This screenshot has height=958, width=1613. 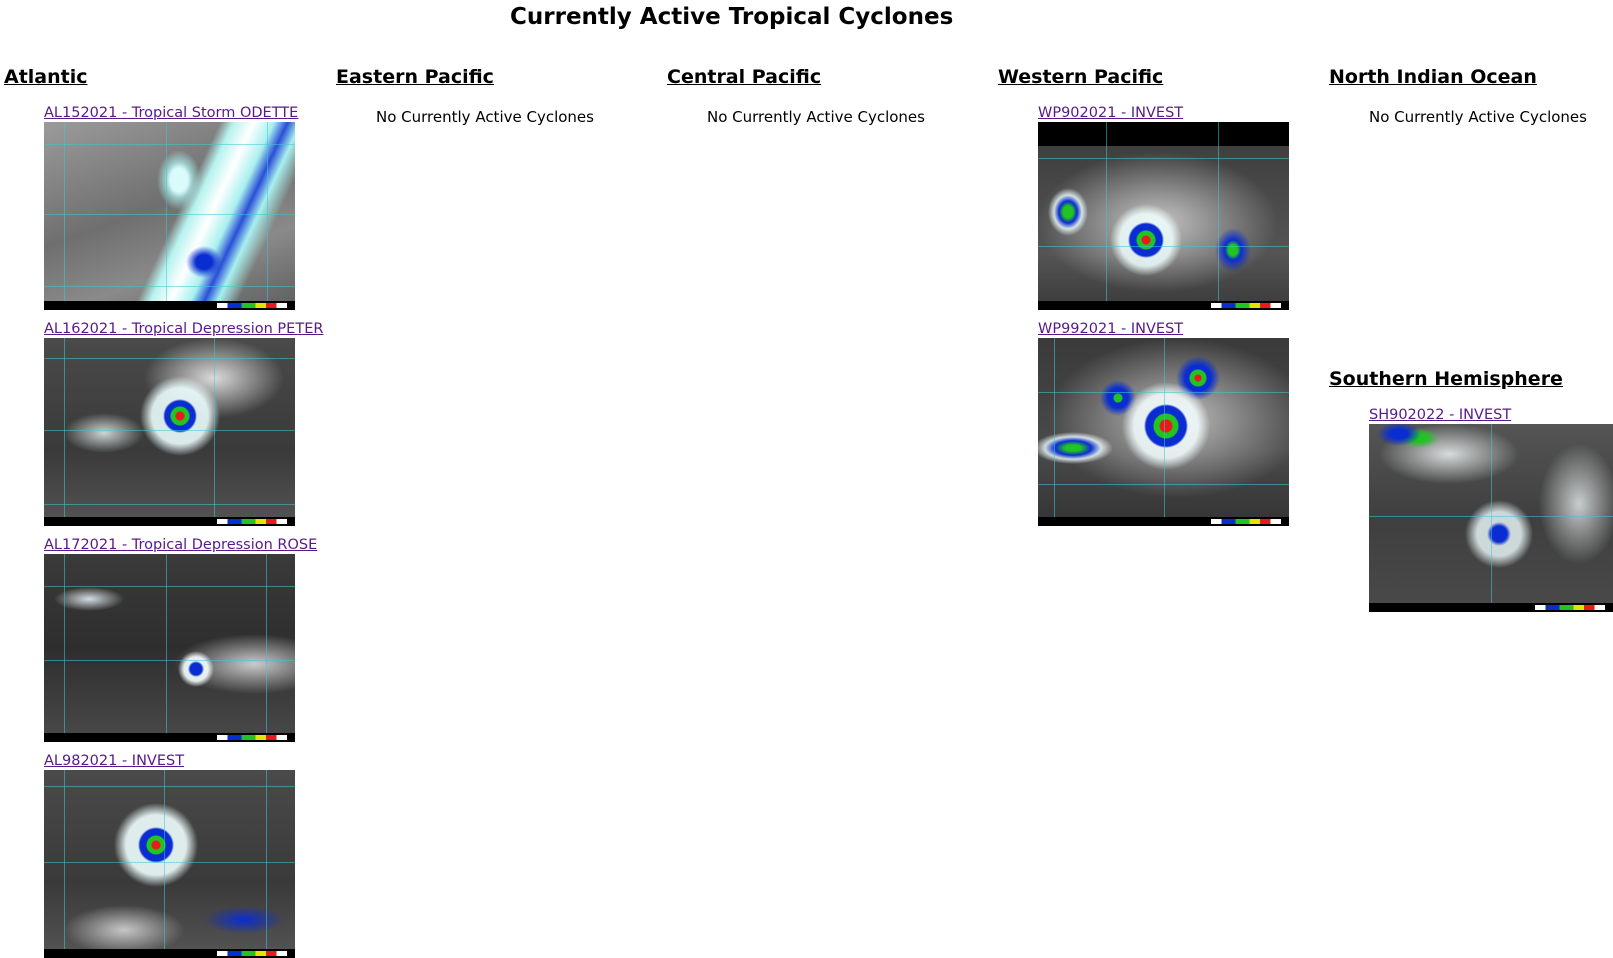 I want to click on satellite-image-al152021, so click(x=169, y=216).